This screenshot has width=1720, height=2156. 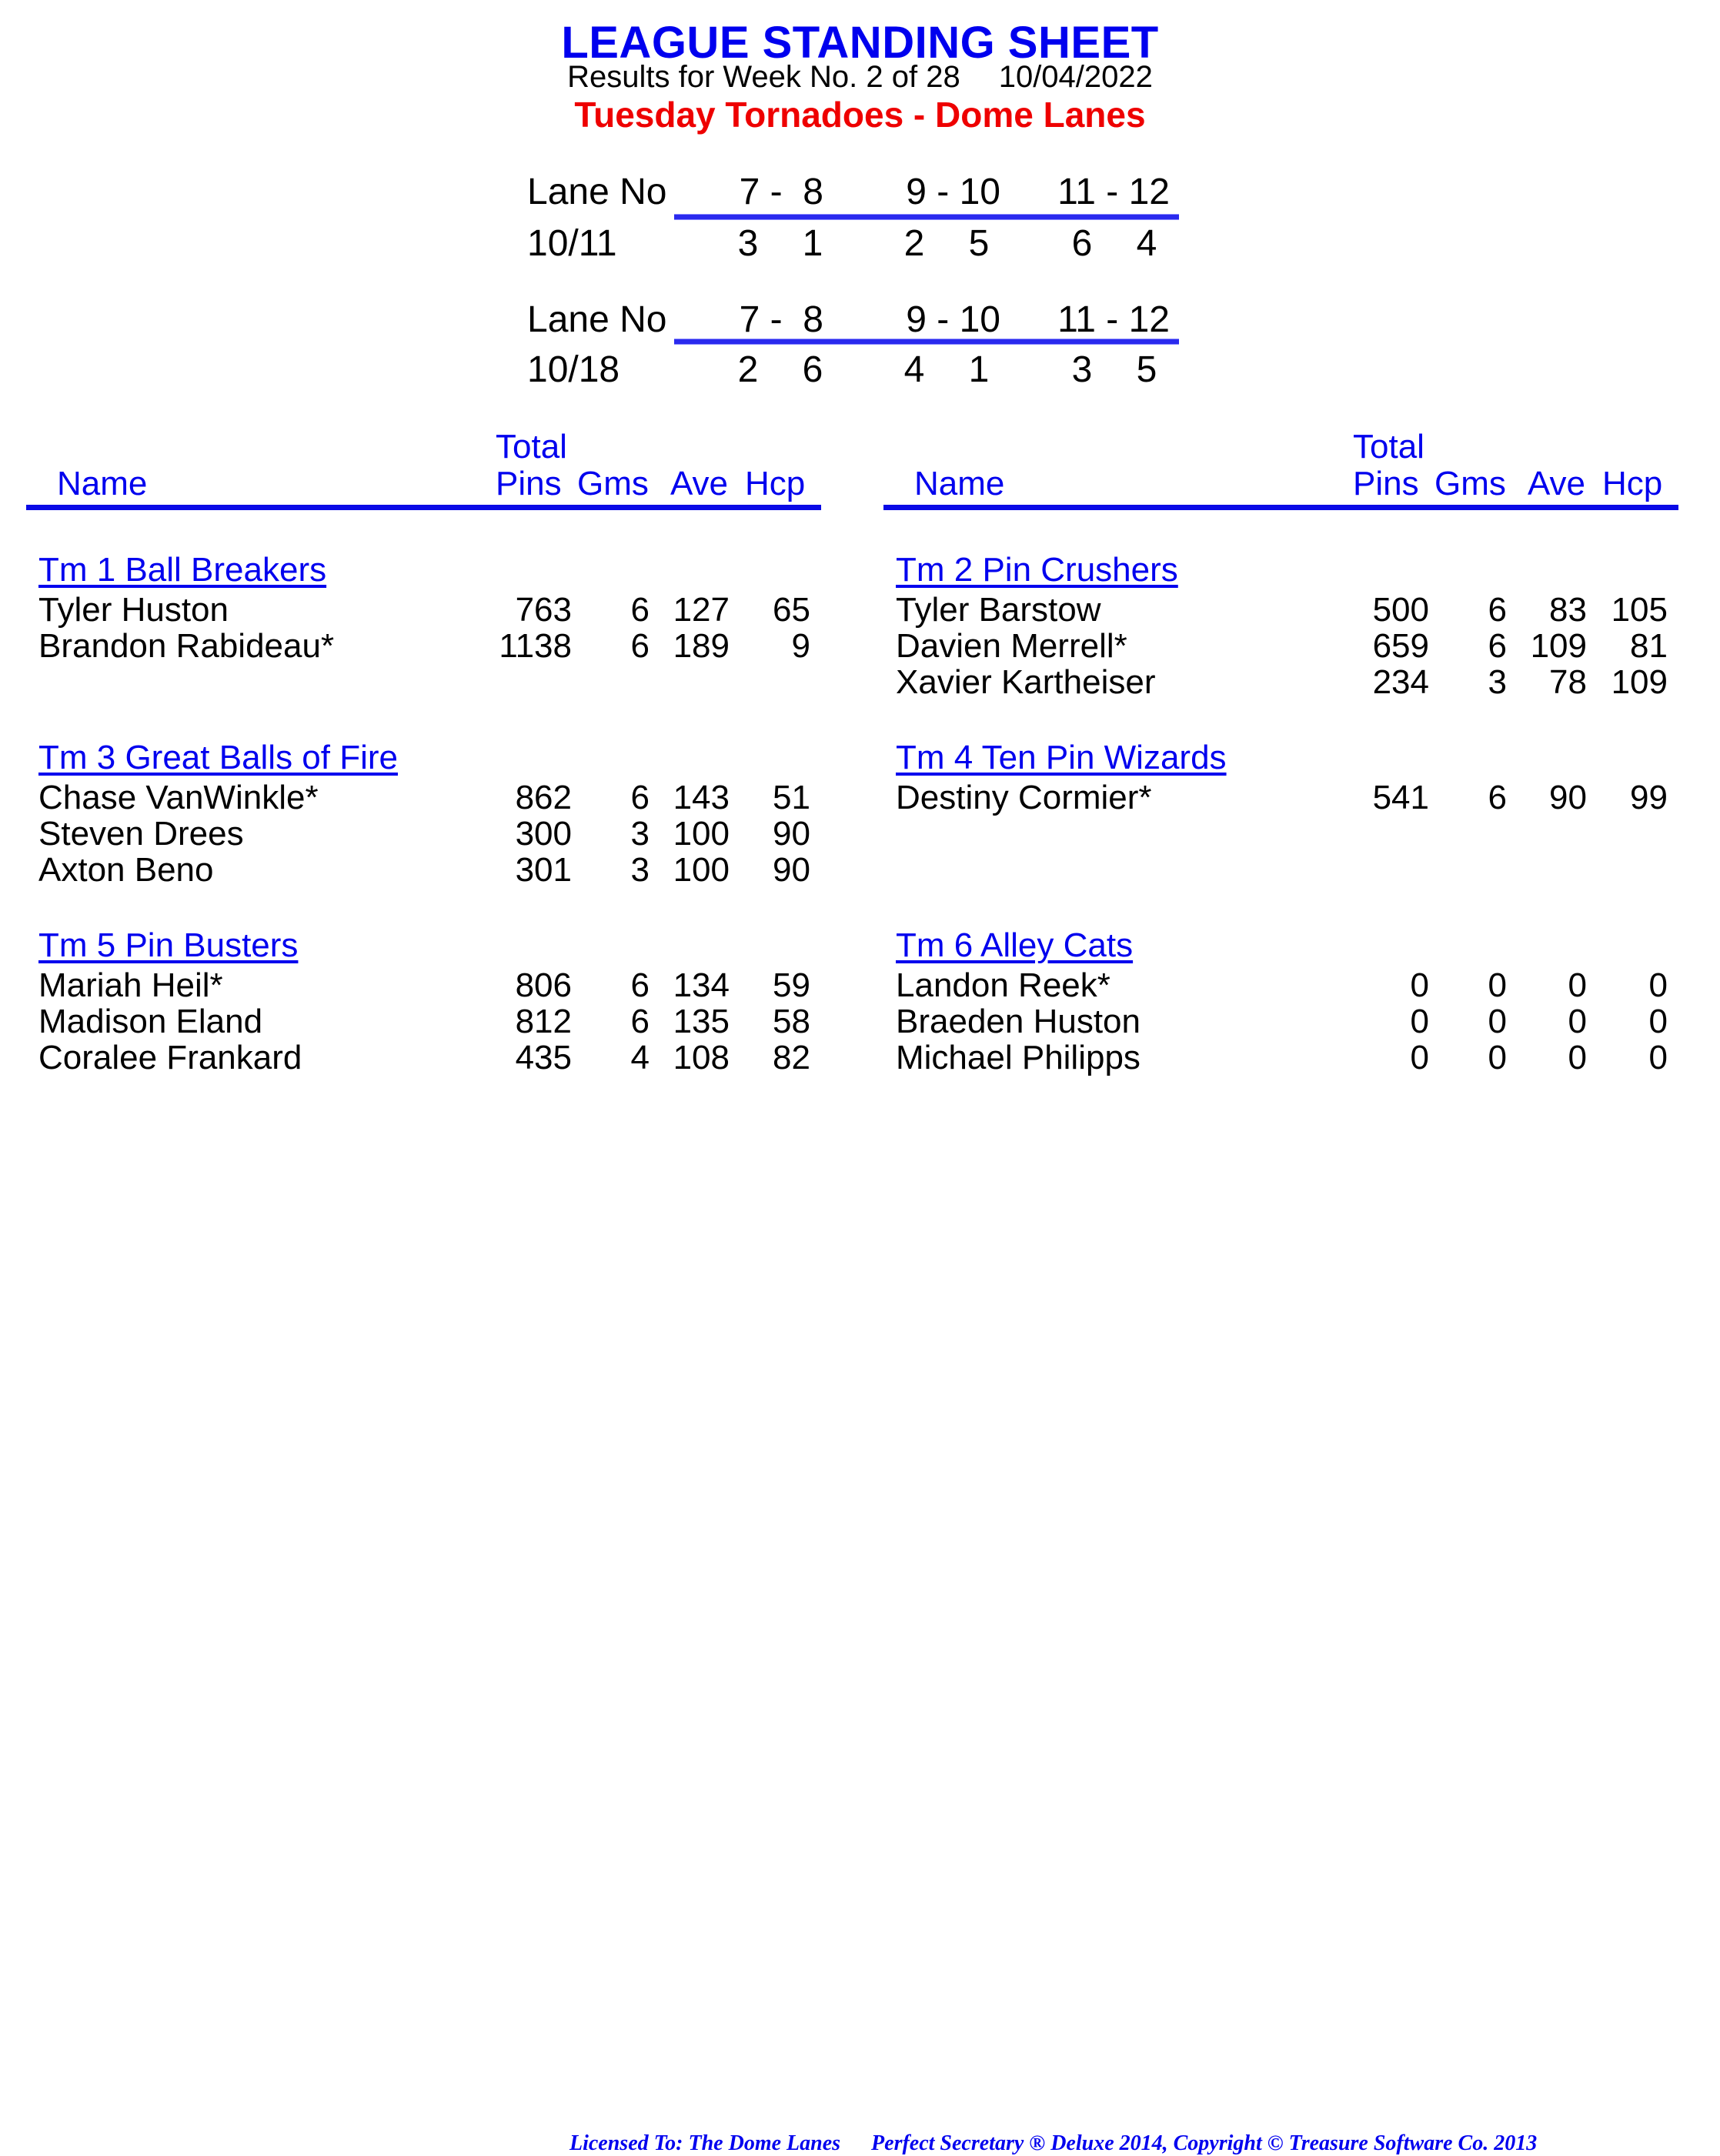 What do you see at coordinates (182, 570) in the screenshot?
I see `team-name-link: Tm 1 Ball Breakers` at bounding box center [182, 570].